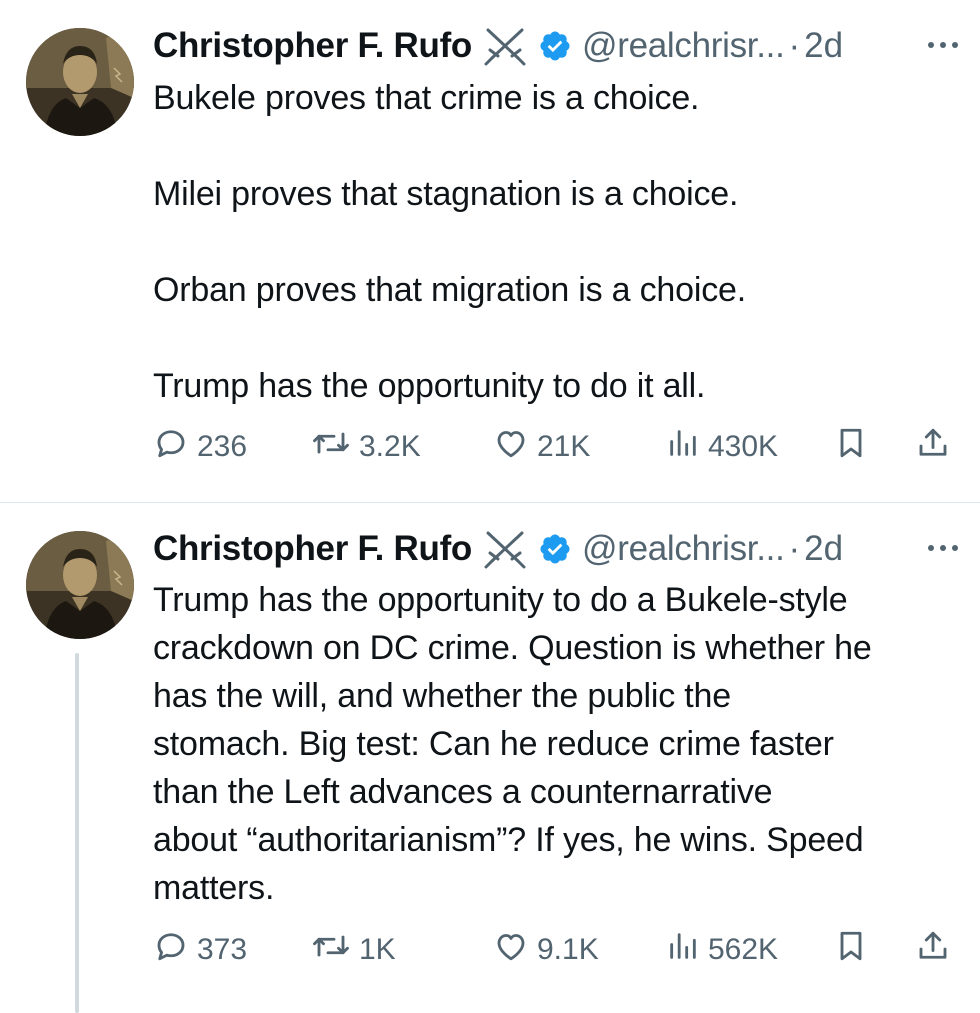 The image size is (980, 1013). What do you see at coordinates (426, 98) in the screenshot?
I see `tweet-paragraph: Bukele proves that crime is a choice.` at bounding box center [426, 98].